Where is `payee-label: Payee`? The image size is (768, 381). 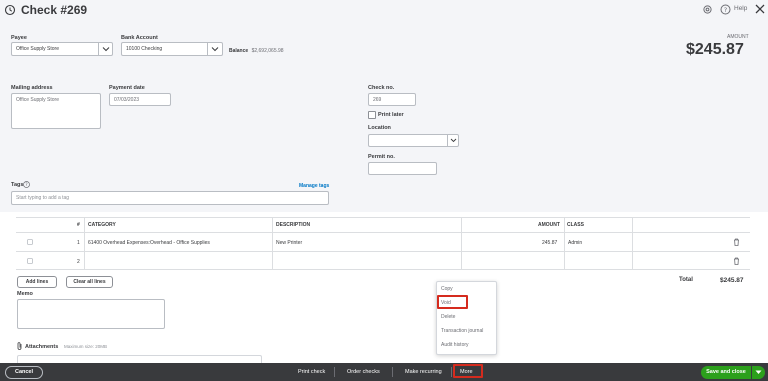 payee-label: Payee is located at coordinates (19, 38).